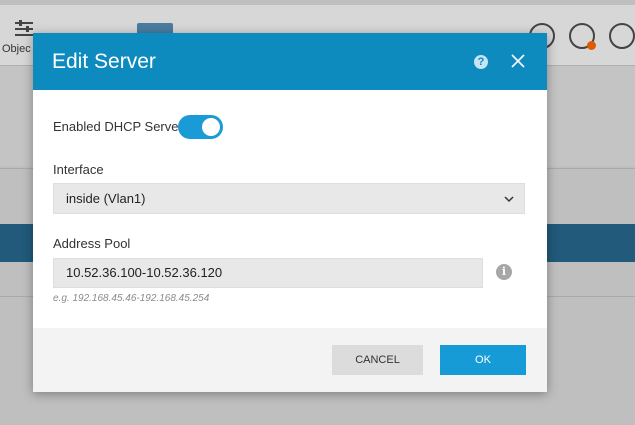  Describe the element at coordinates (16, 49) in the screenshot. I see `objects-nav-label: Objec` at that location.